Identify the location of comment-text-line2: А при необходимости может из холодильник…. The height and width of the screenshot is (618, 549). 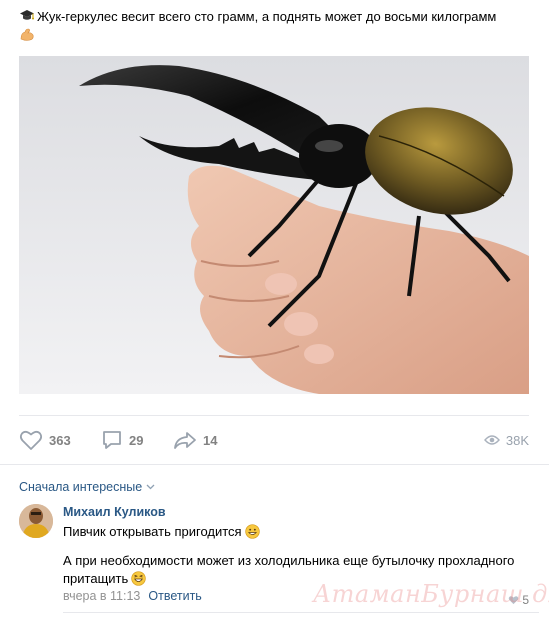
(298, 570).